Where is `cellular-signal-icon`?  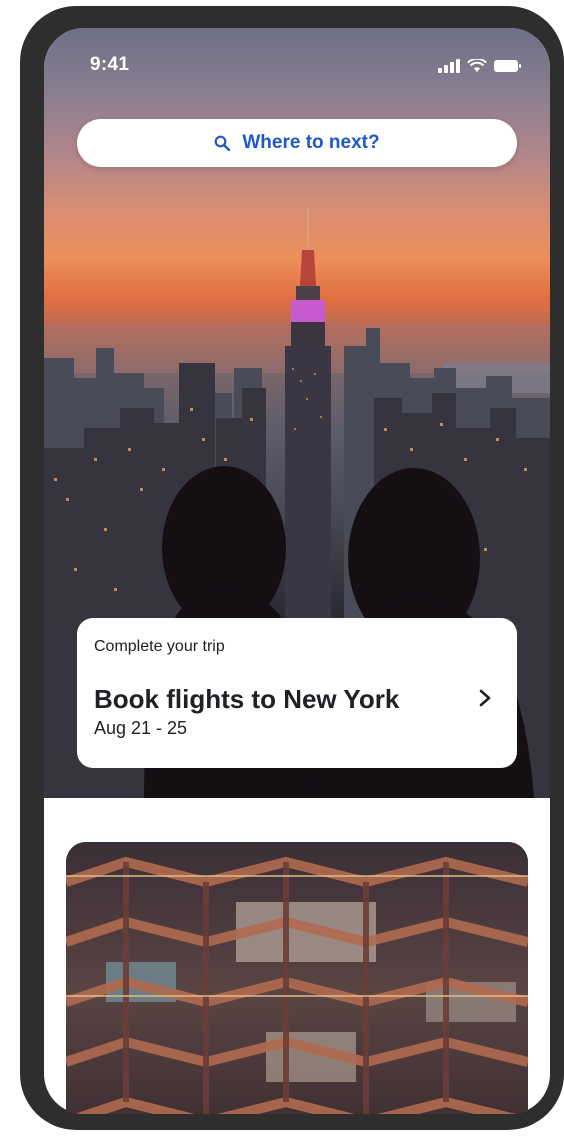 cellular-signal-icon is located at coordinates (449, 66).